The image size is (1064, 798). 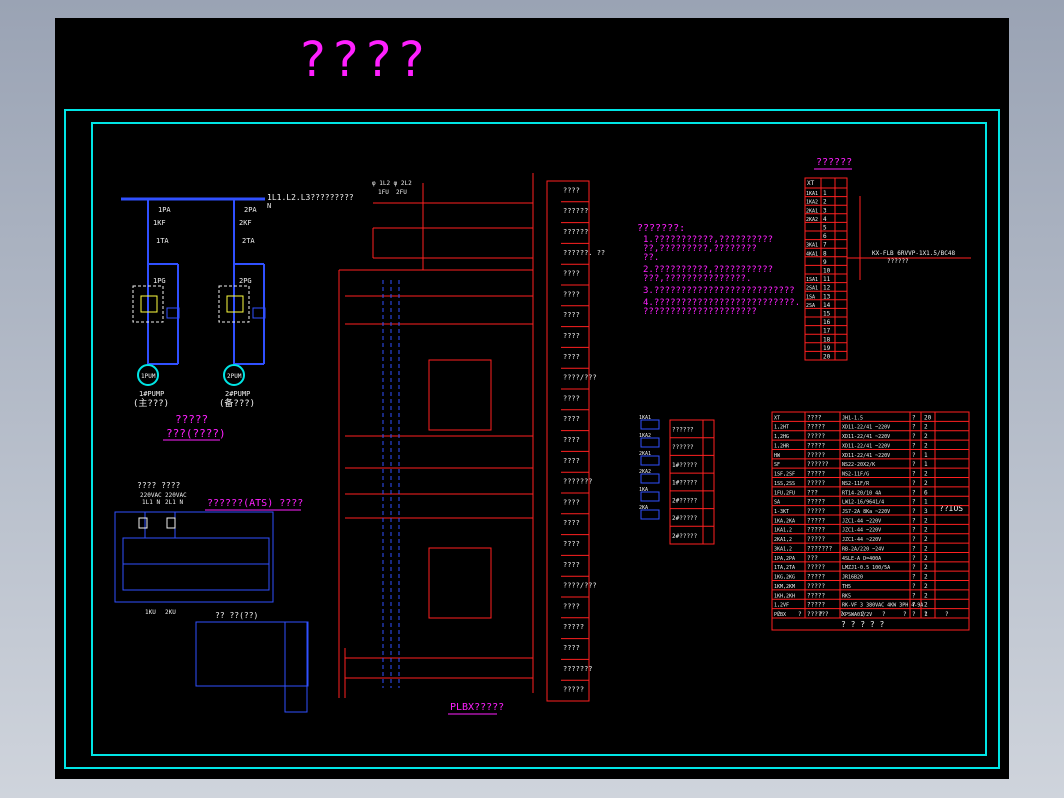 I want to click on parts-cell: LW12-16/9641/4, so click(x=863, y=503).